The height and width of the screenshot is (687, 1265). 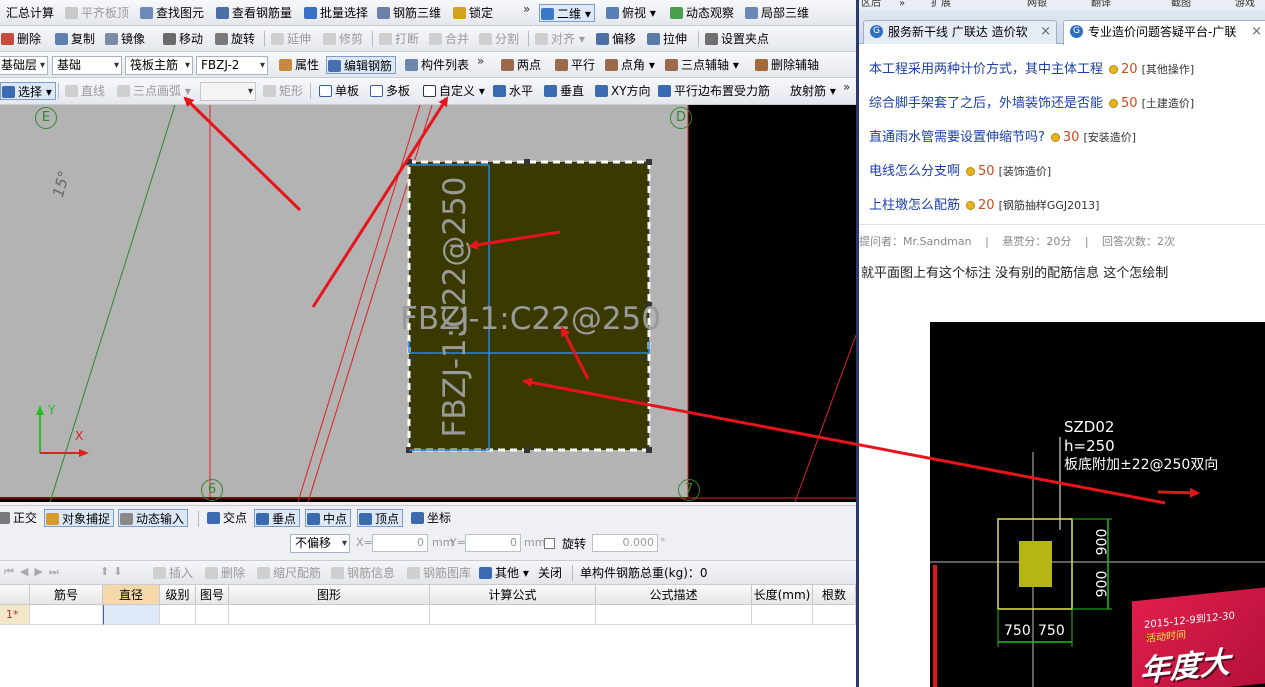 What do you see at coordinates (493, 543) in the screenshot?
I see `y-input: 0` at bounding box center [493, 543].